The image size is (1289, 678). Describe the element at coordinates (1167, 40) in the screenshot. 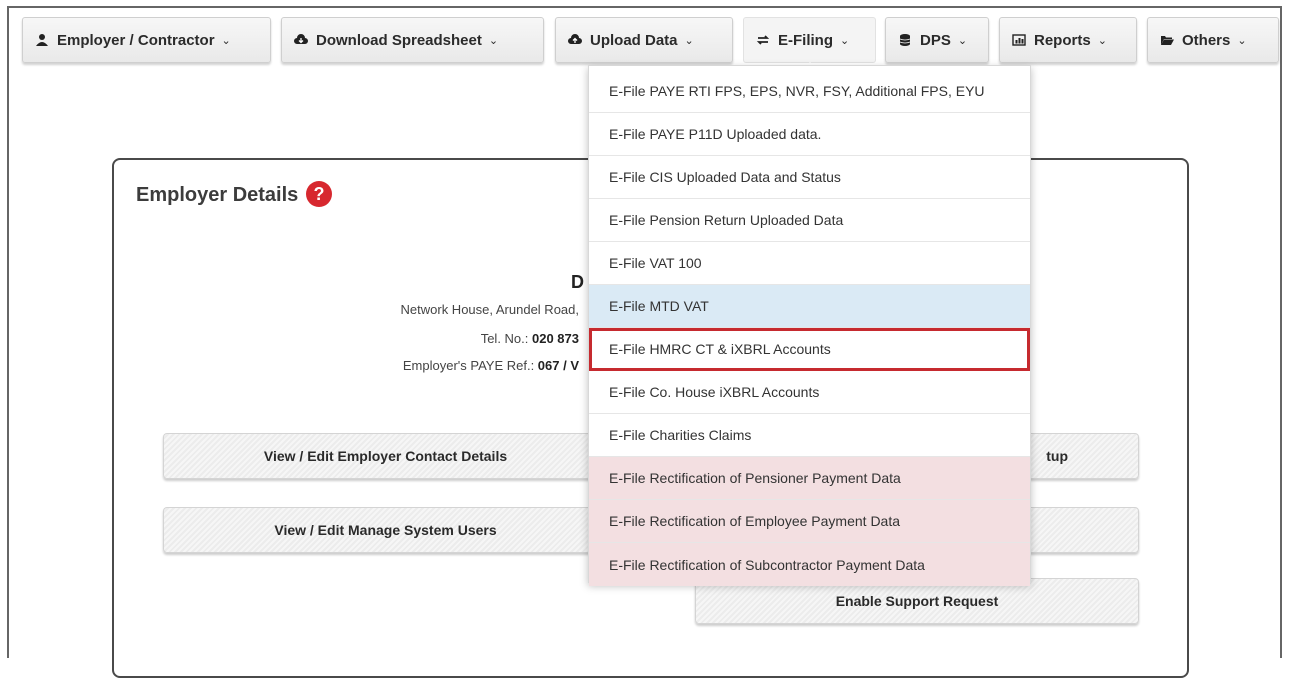

I see `folder-open-icon` at that location.